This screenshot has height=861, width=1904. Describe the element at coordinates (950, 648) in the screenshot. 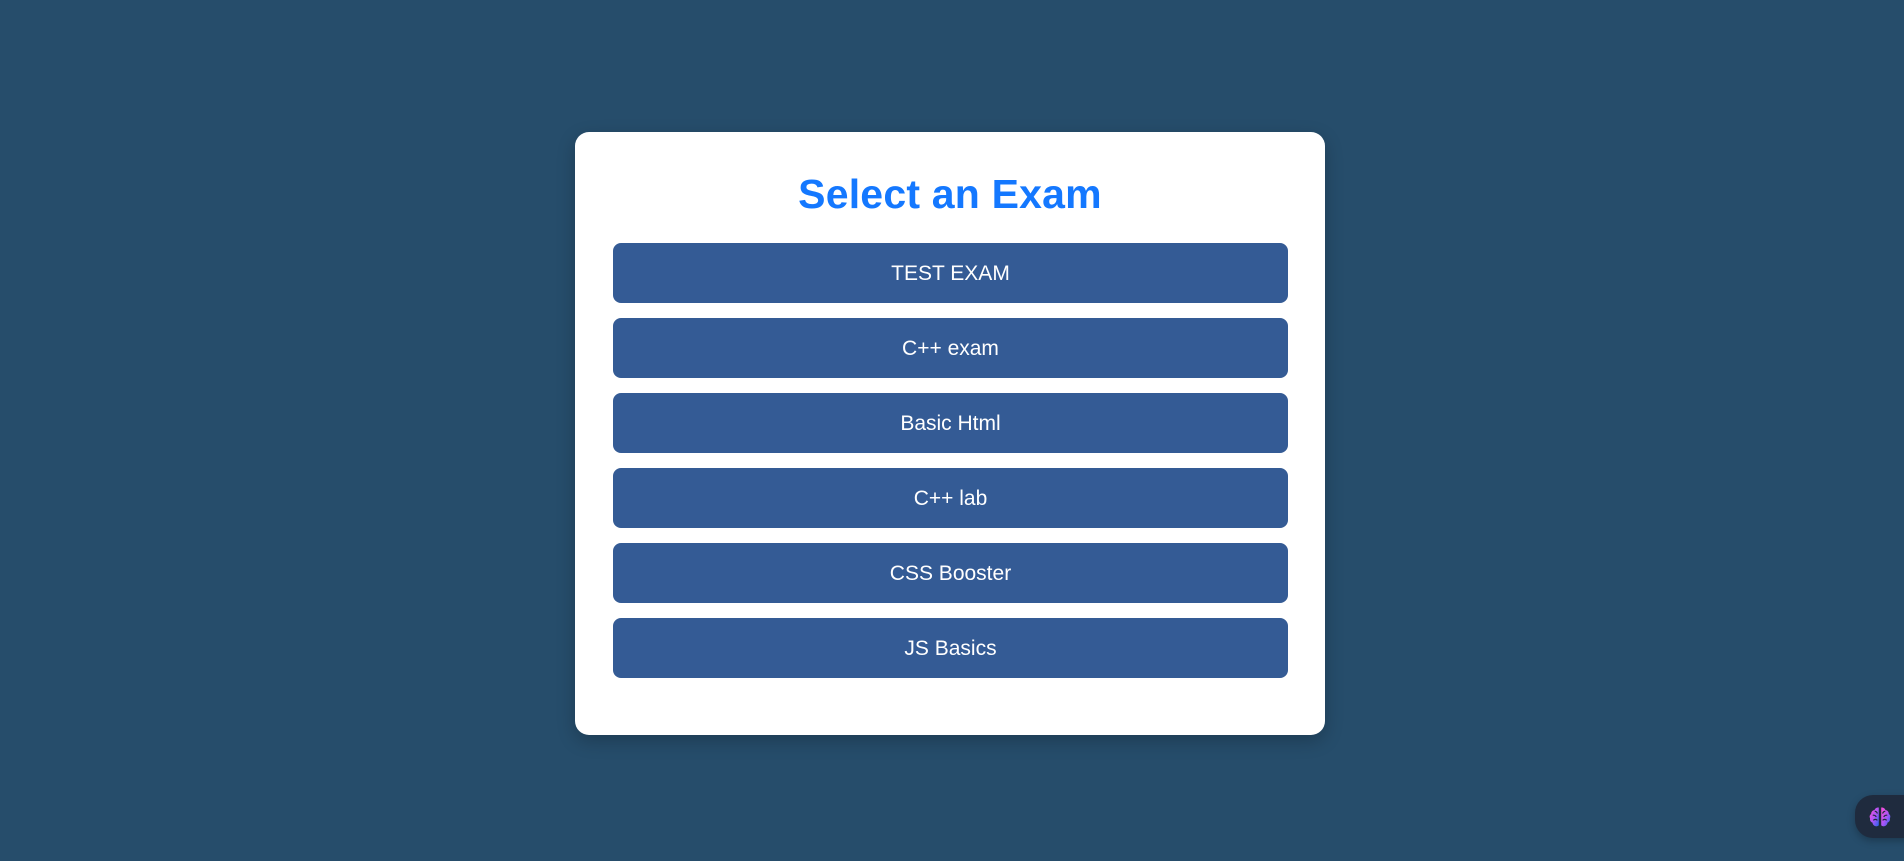

I see `exam-button-js-basics: JS Basics` at that location.